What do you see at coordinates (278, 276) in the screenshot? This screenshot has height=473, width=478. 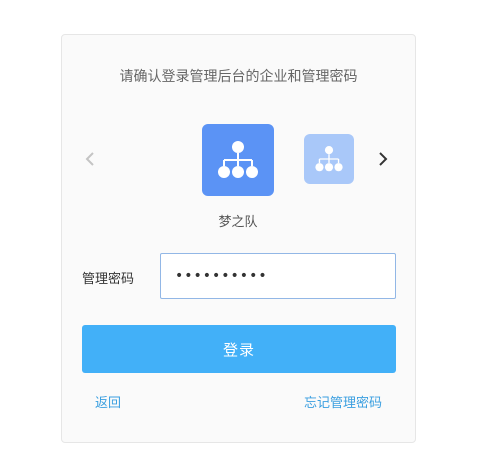 I see `password-input` at bounding box center [278, 276].